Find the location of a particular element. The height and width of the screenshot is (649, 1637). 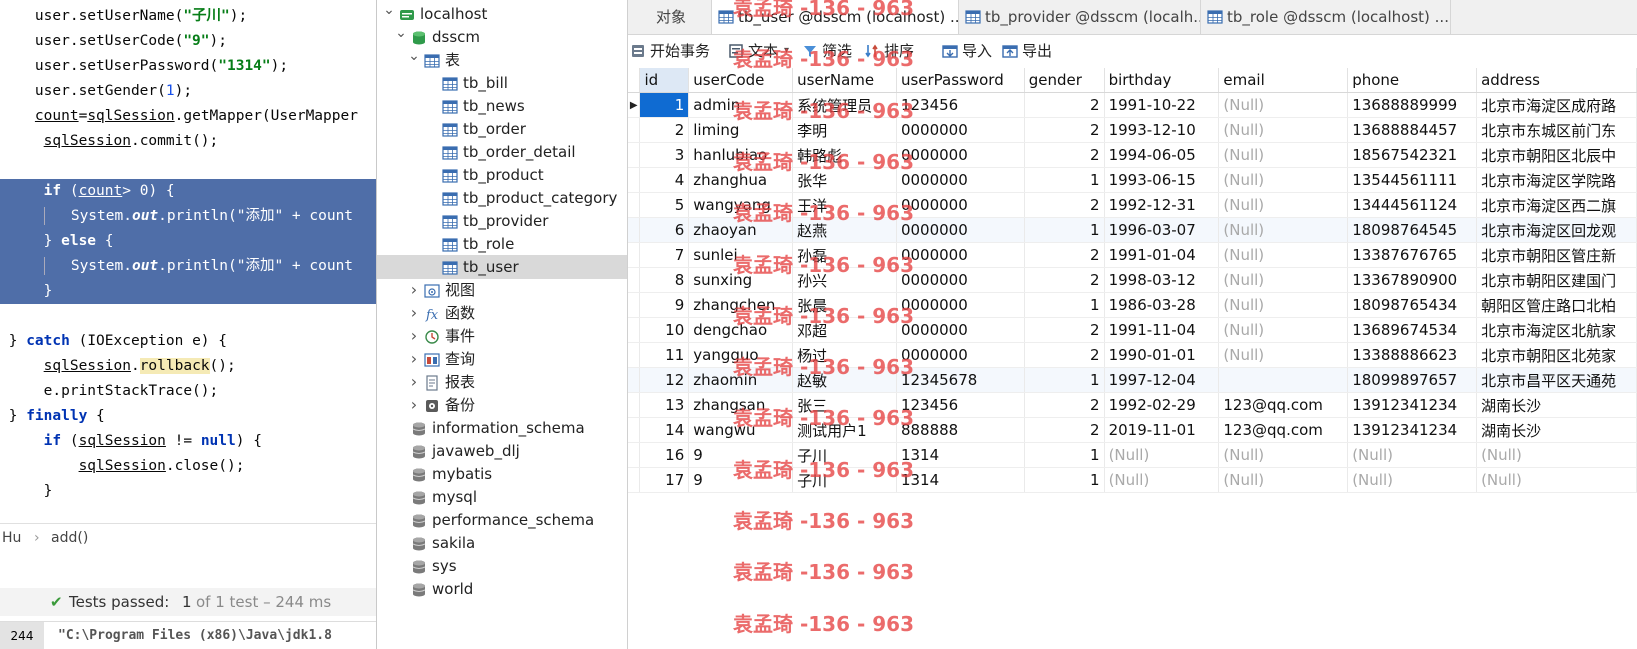

tree-item-localhost: ⌄ localhost is located at coordinates (502, 14).